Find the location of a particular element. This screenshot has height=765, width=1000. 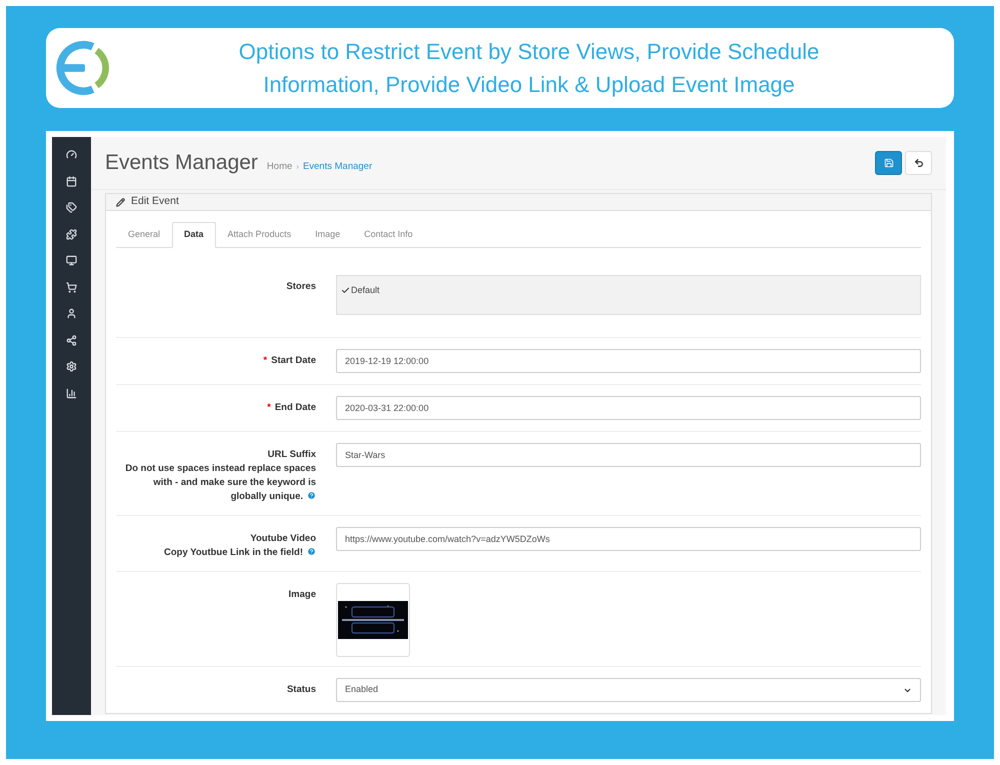

user-icon is located at coordinates (71, 313).